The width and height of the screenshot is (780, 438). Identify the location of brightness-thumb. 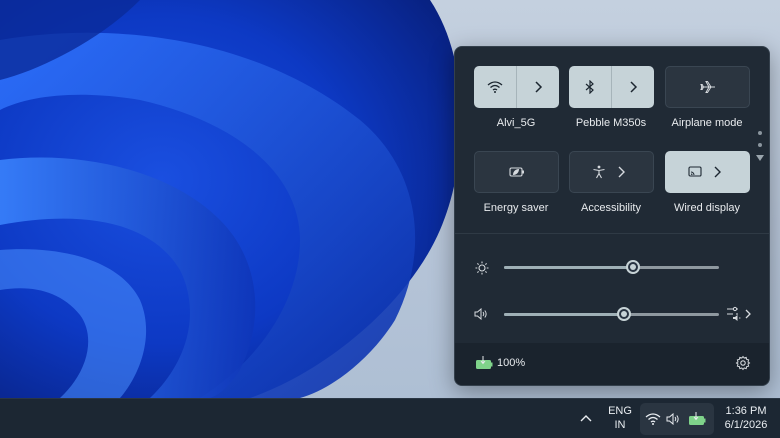
(633, 267).